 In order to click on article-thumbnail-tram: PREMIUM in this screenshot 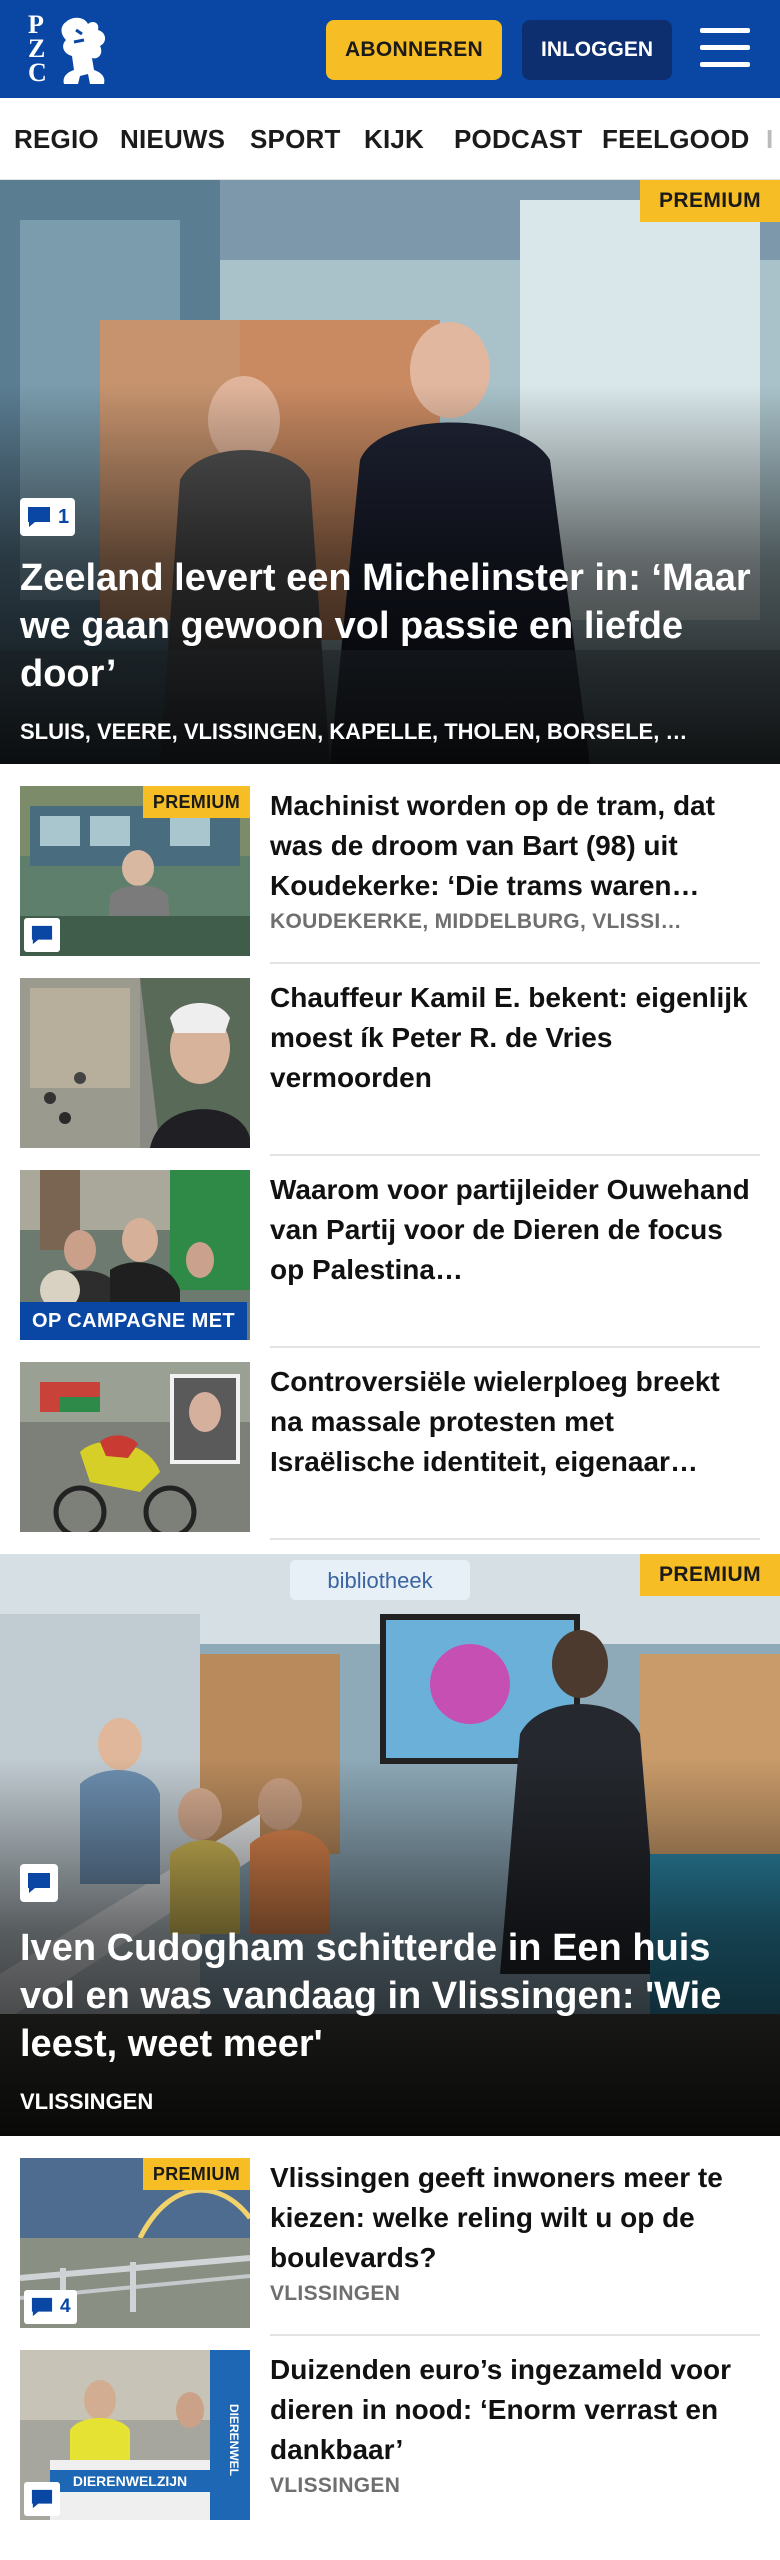, I will do `click(135, 871)`.